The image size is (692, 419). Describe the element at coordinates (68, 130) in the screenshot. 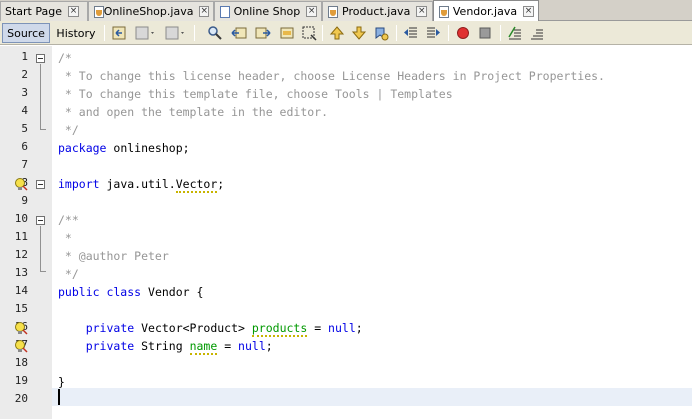

I see `code-line: */` at that location.